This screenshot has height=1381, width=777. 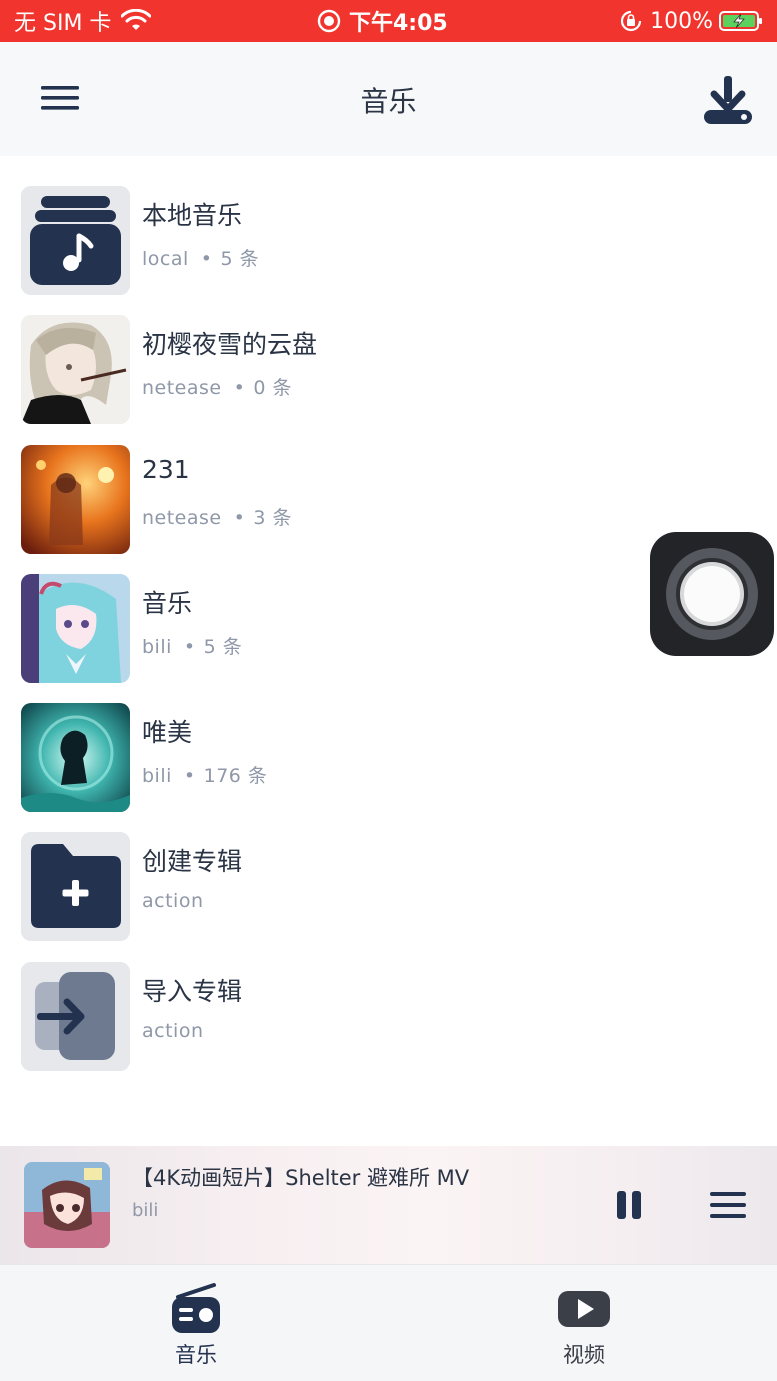 What do you see at coordinates (75, 369) in the screenshot?
I see `anime-girl-cover` at bounding box center [75, 369].